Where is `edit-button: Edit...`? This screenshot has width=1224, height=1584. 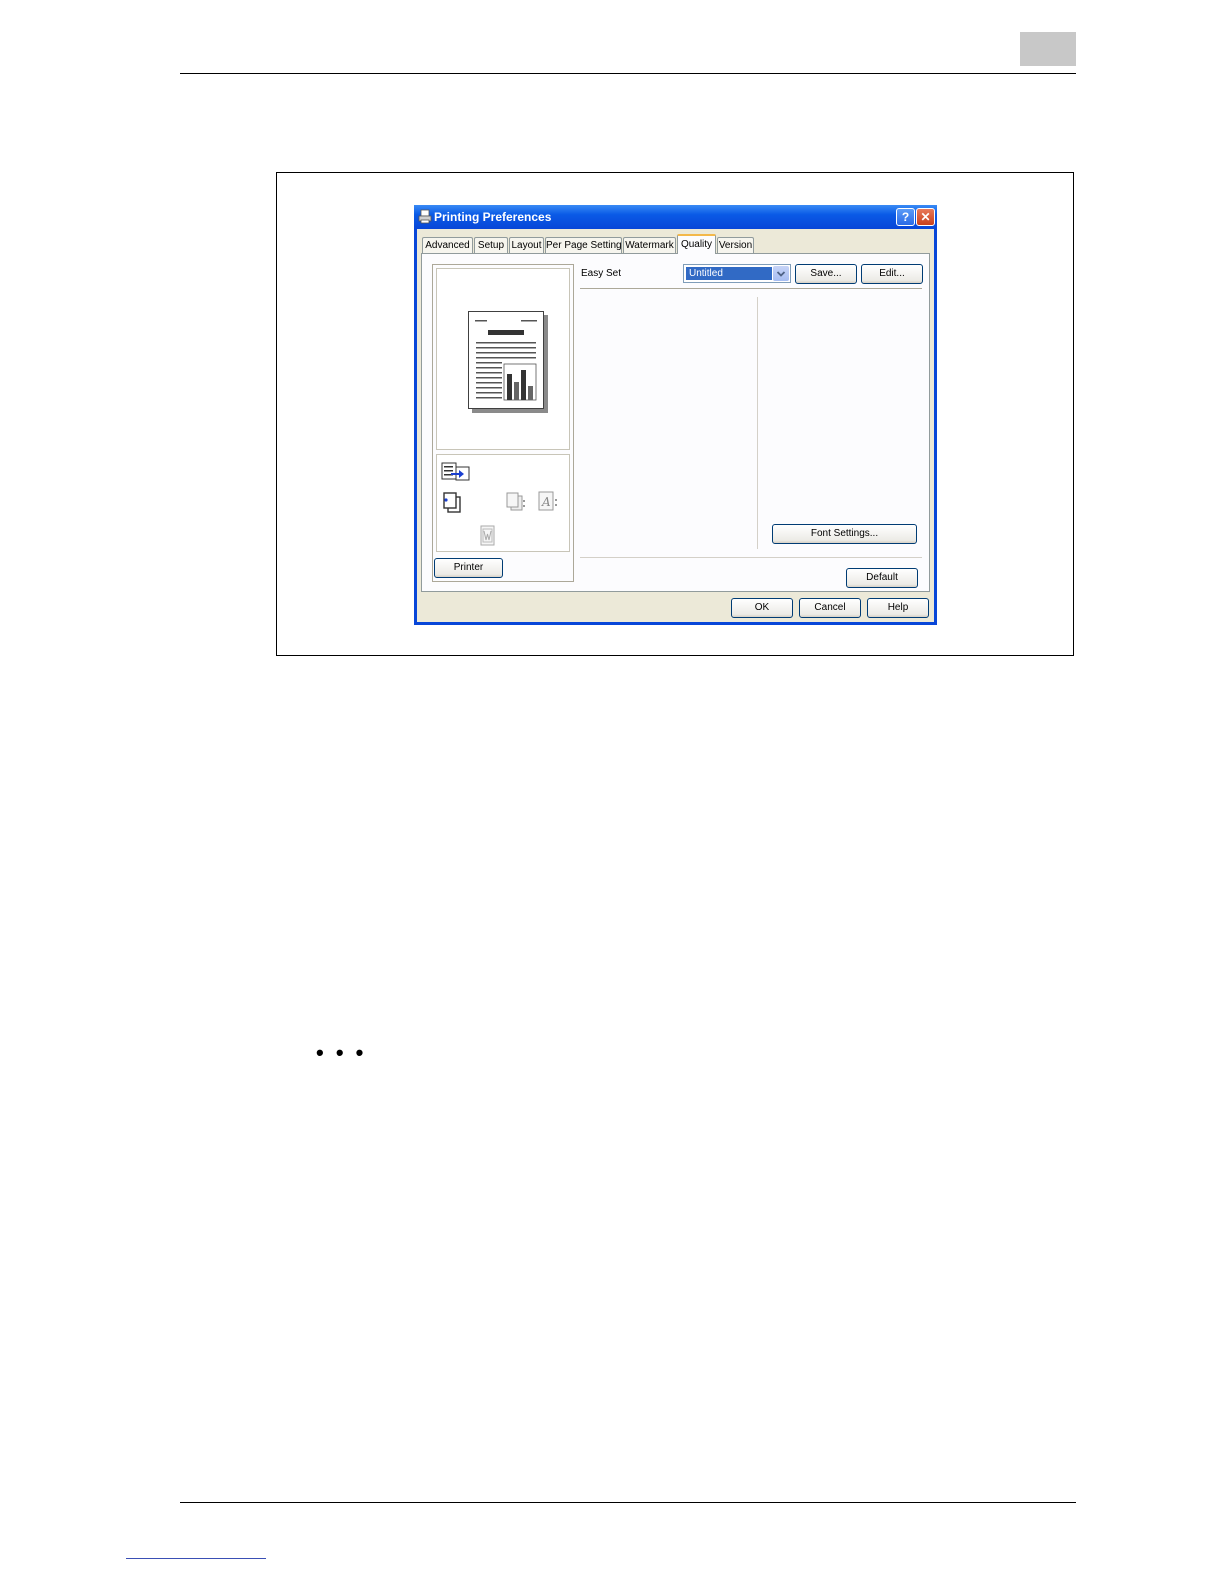 edit-button: Edit... is located at coordinates (892, 274).